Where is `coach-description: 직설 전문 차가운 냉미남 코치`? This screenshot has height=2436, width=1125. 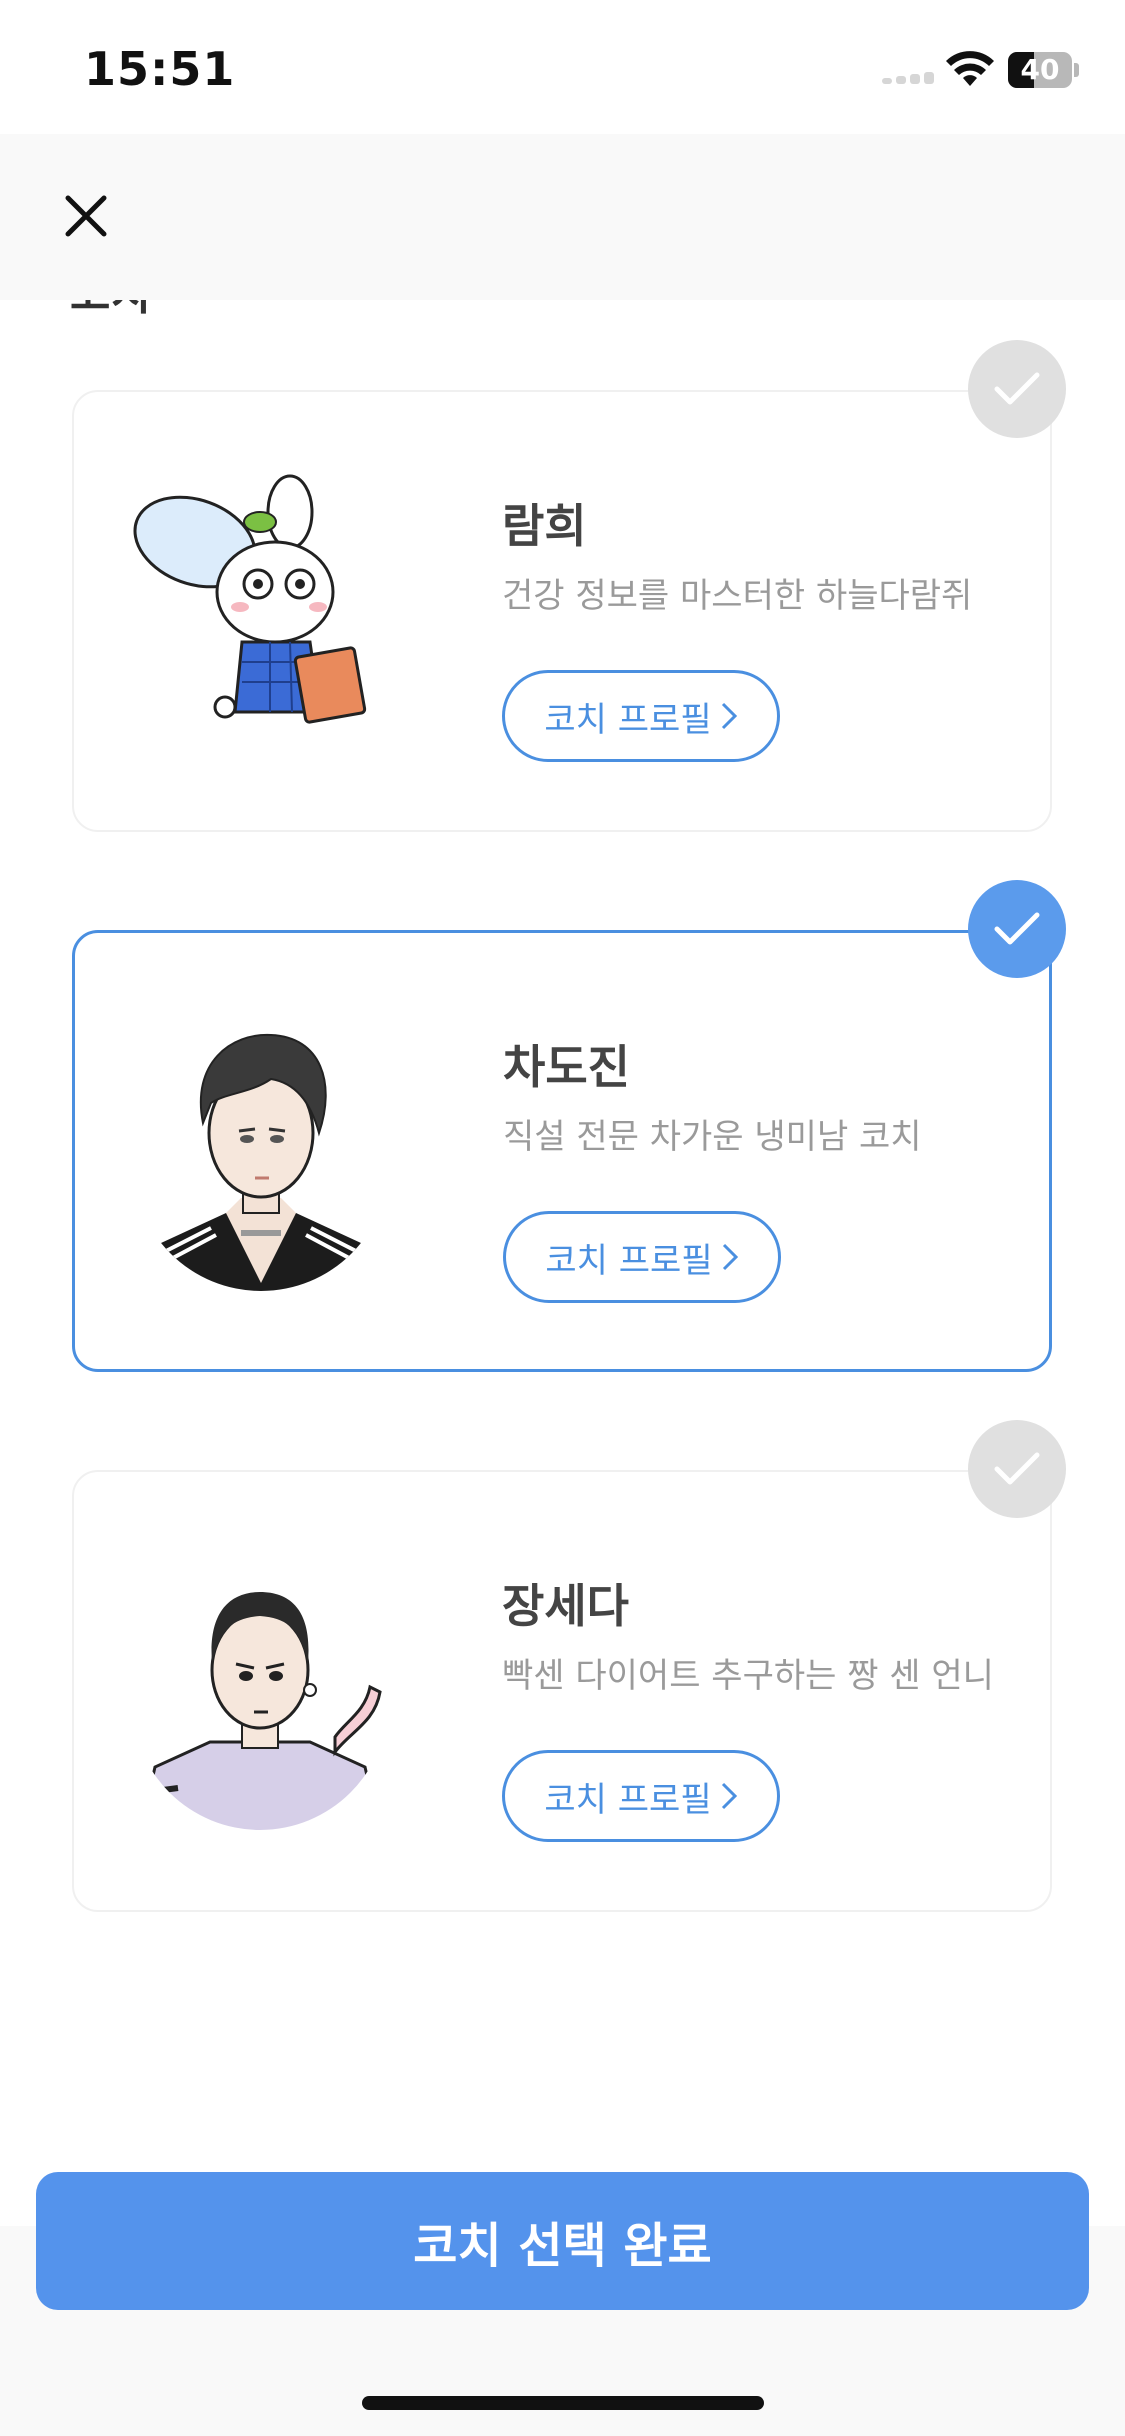 coach-description: 직설 전문 차가운 냉미남 코치 is located at coordinates (712, 1137).